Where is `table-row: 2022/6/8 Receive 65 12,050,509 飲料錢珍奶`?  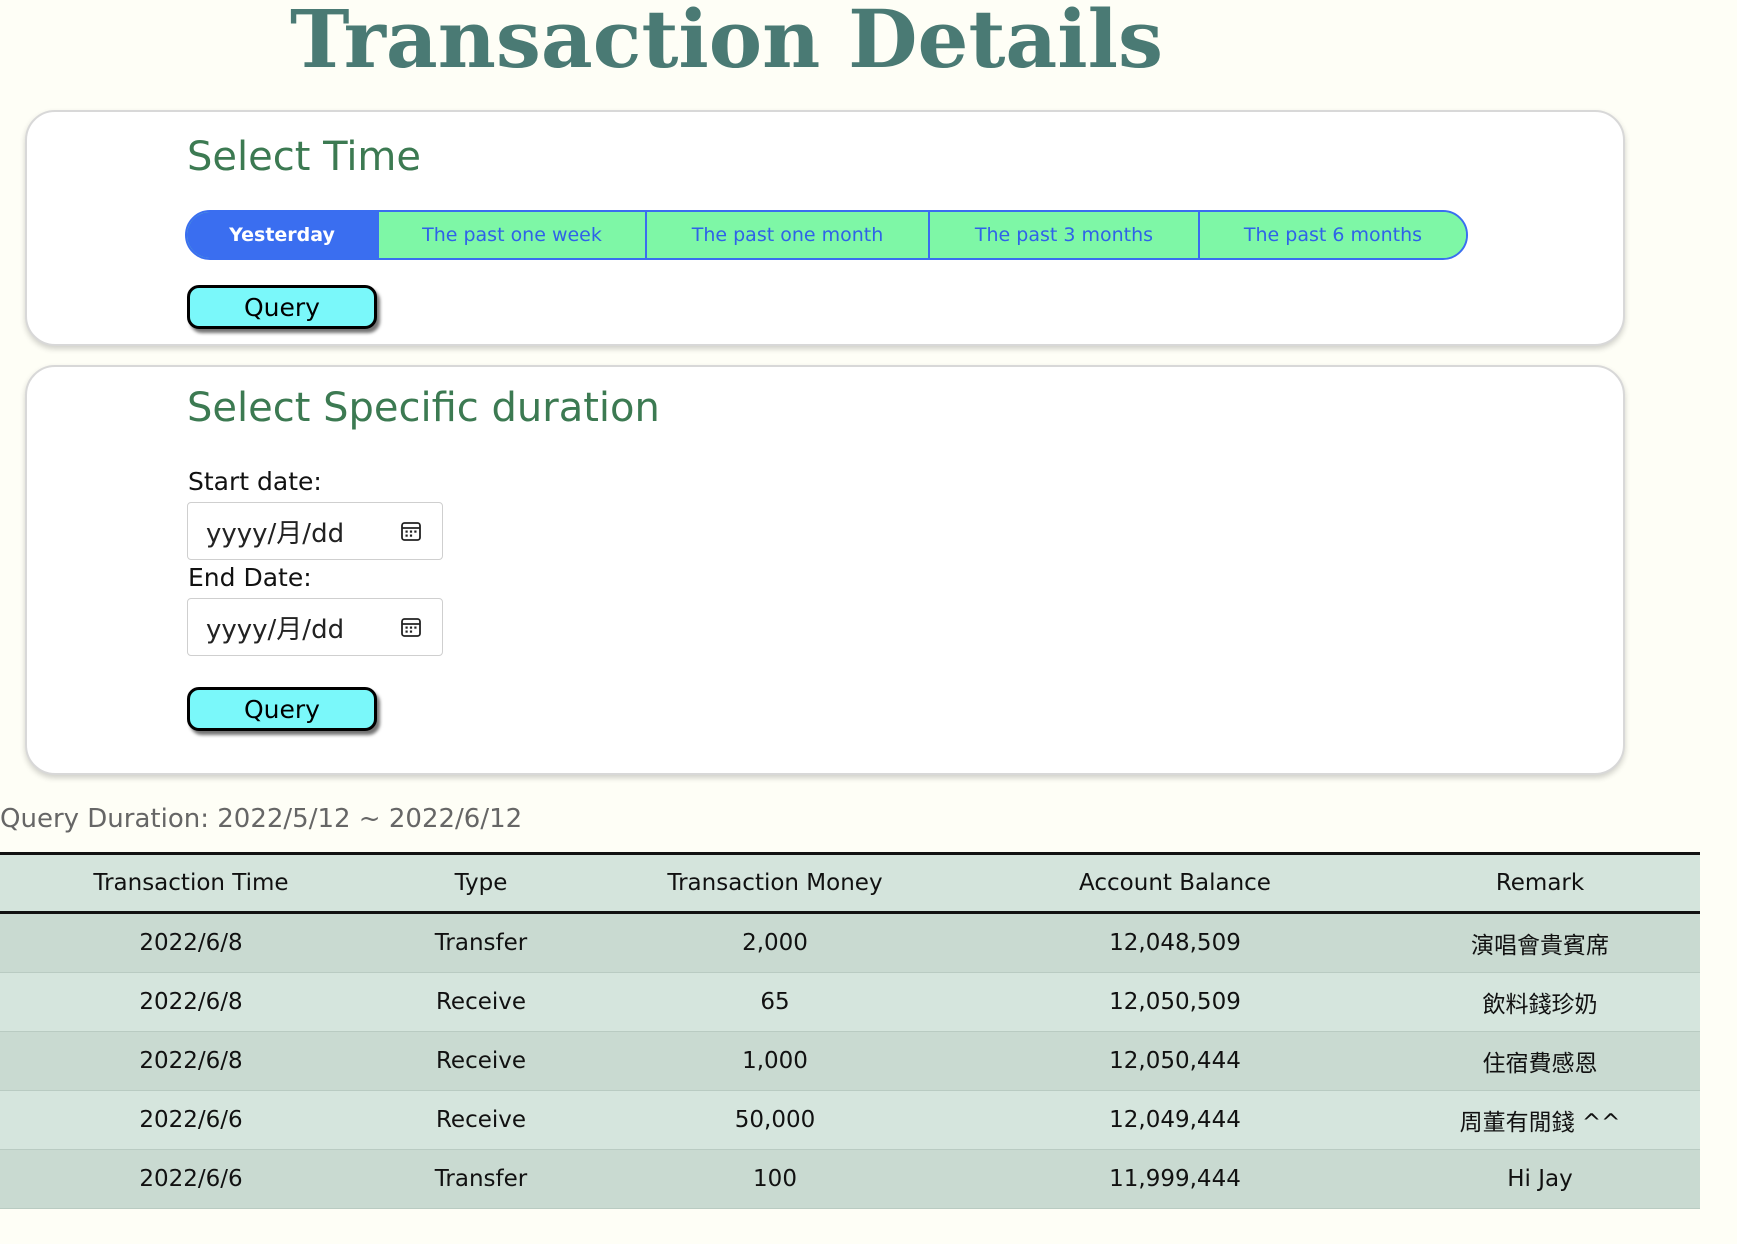 table-row: 2022/6/8 Receive 65 12,050,509 飲料錢珍奶 is located at coordinates (850, 1002).